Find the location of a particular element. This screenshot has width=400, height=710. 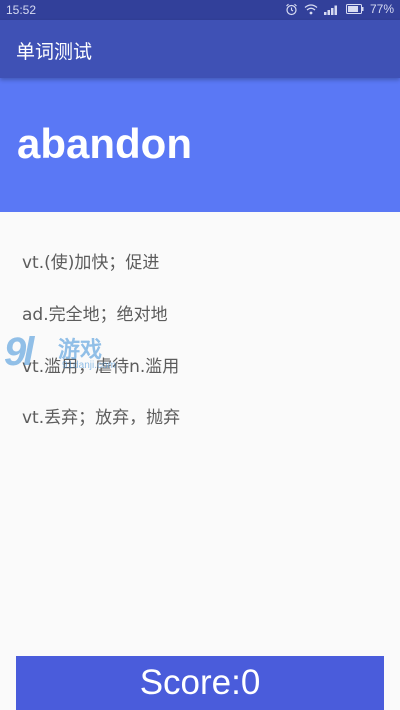

quiz-word: abandon is located at coordinates (104, 144).